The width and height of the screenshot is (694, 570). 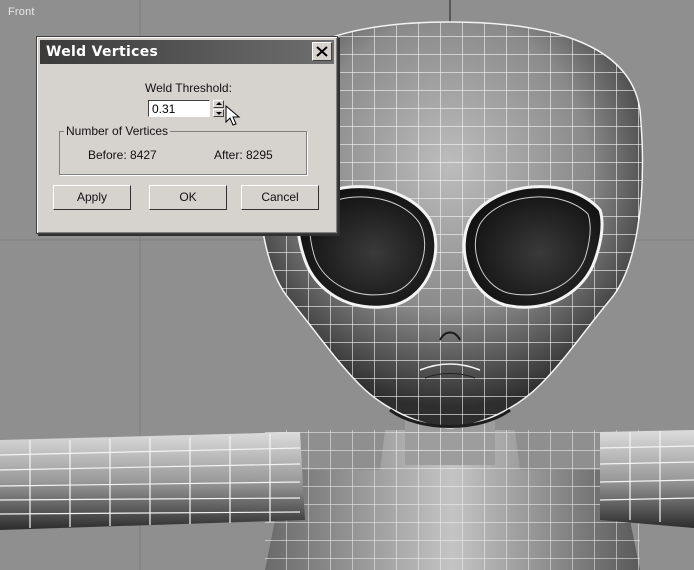 What do you see at coordinates (243, 155) in the screenshot?
I see `after-count: After: 8295` at bounding box center [243, 155].